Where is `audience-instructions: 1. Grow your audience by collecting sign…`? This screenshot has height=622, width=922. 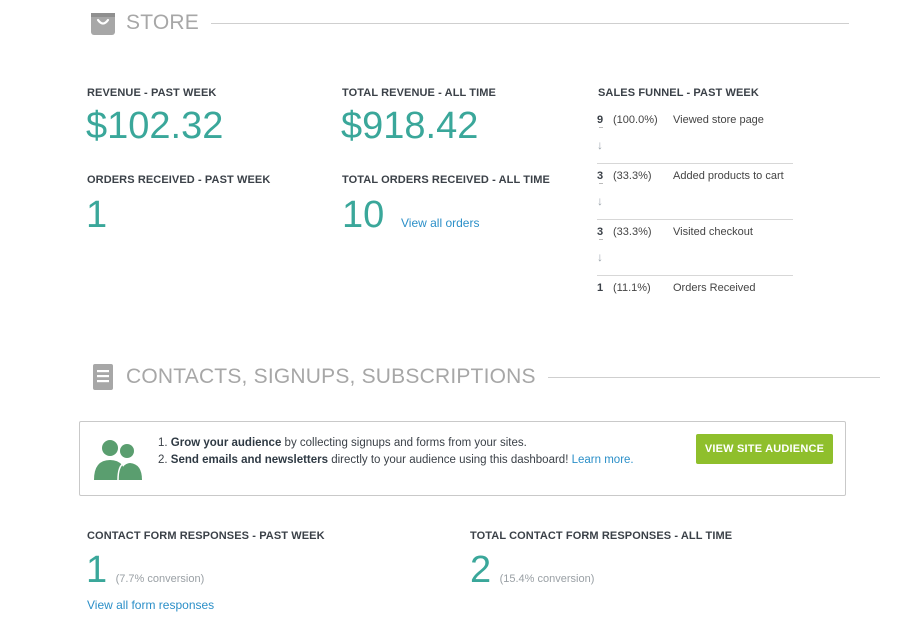 audience-instructions: 1. Grow your audience by collecting sign… is located at coordinates (396, 452).